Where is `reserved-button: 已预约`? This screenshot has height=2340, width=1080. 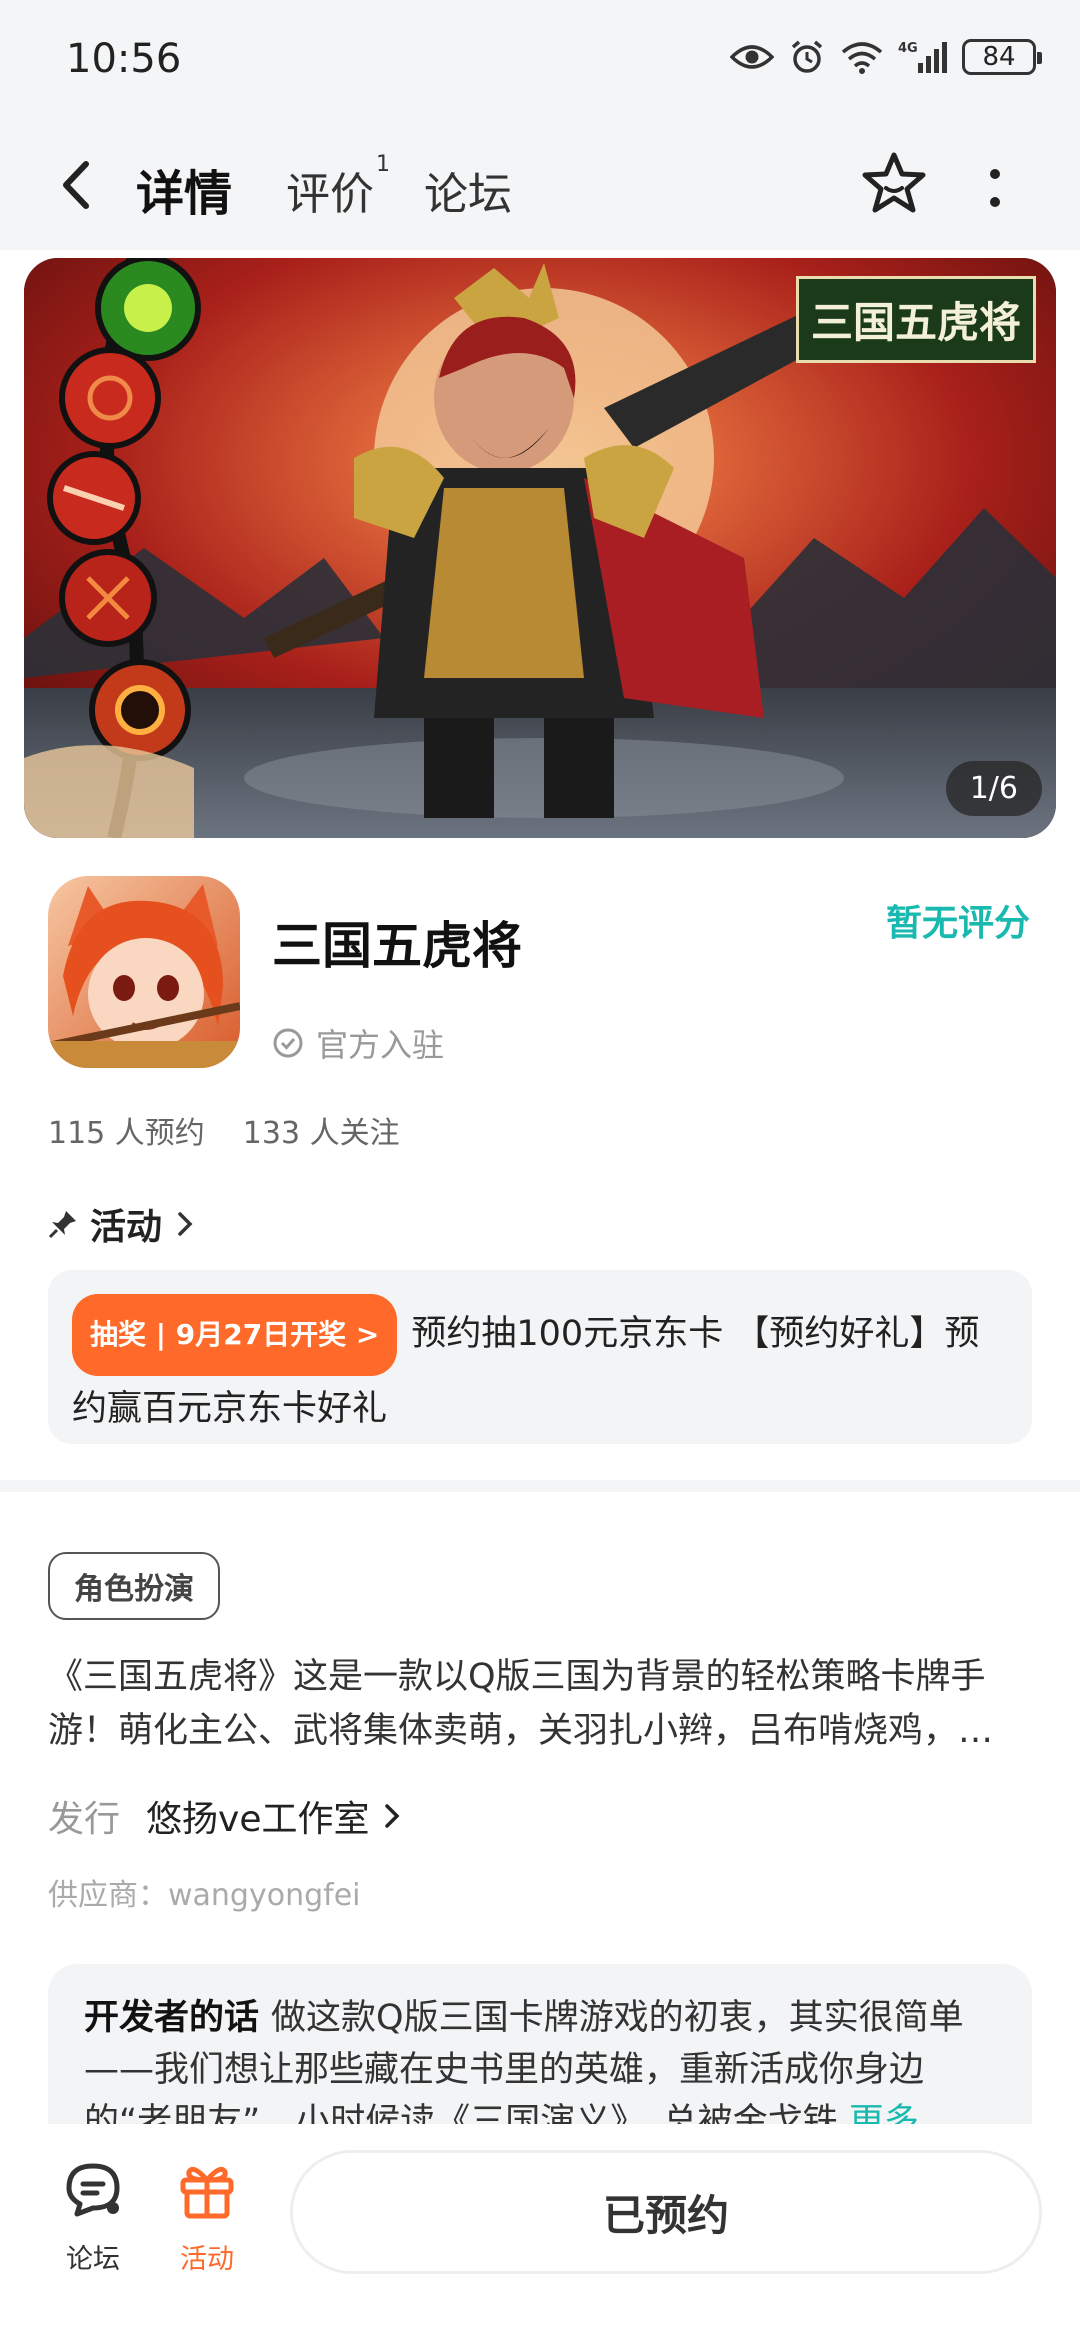 reserved-button: 已预约 is located at coordinates (666, 2212).